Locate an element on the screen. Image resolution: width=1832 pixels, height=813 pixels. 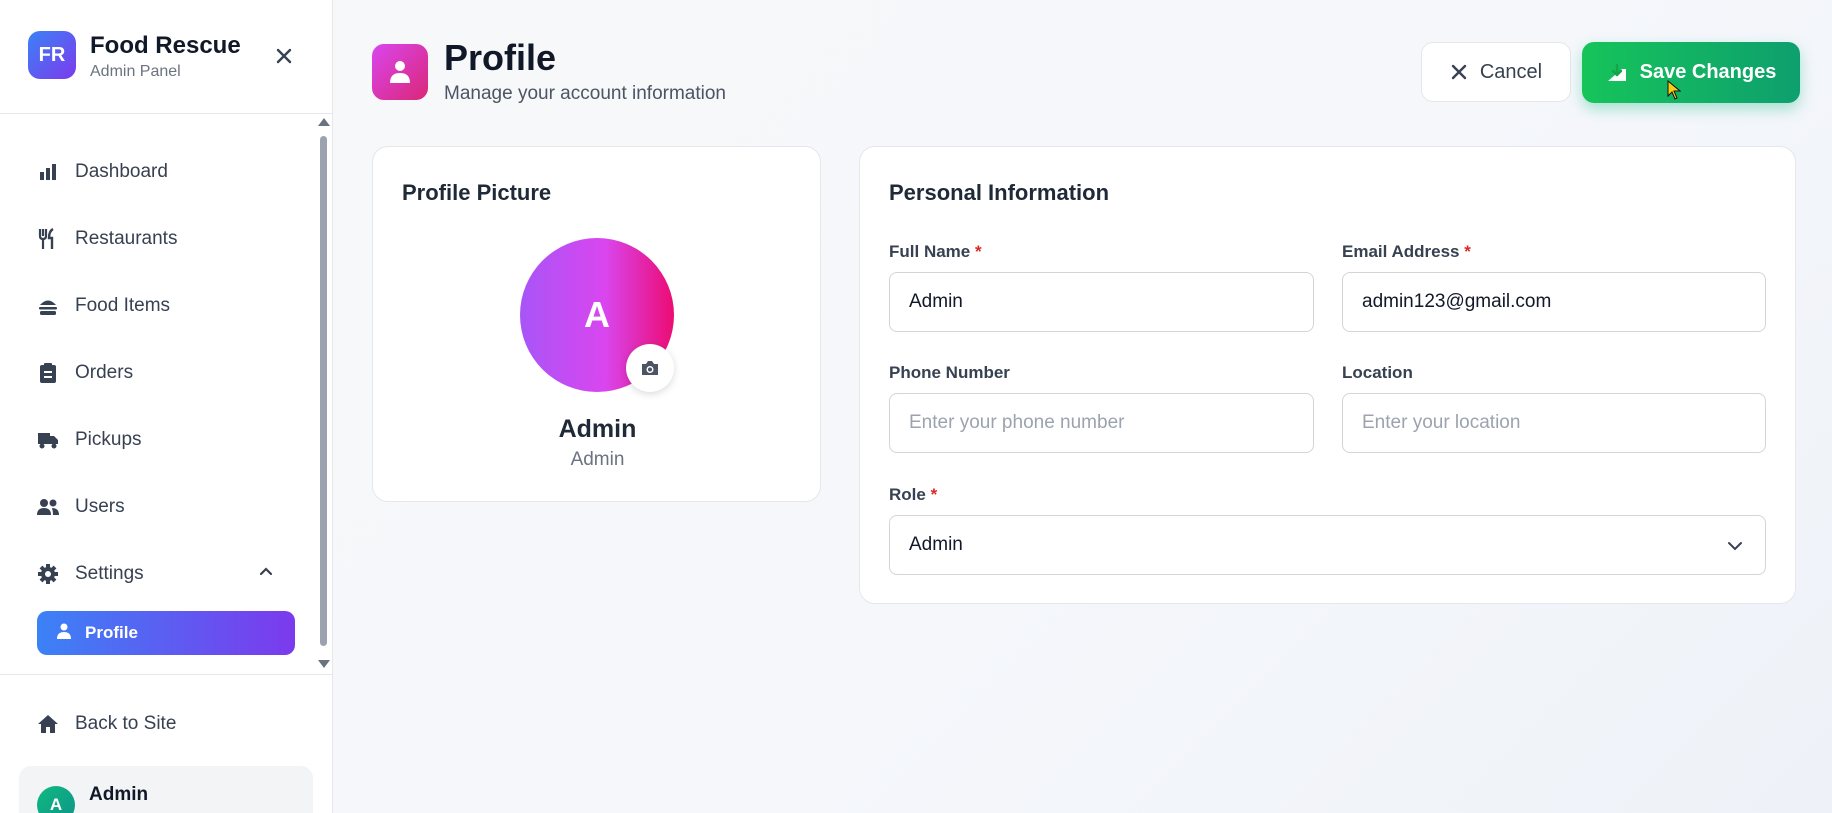
sidebar-item-label: Settings is located at coordinates (109, 573).